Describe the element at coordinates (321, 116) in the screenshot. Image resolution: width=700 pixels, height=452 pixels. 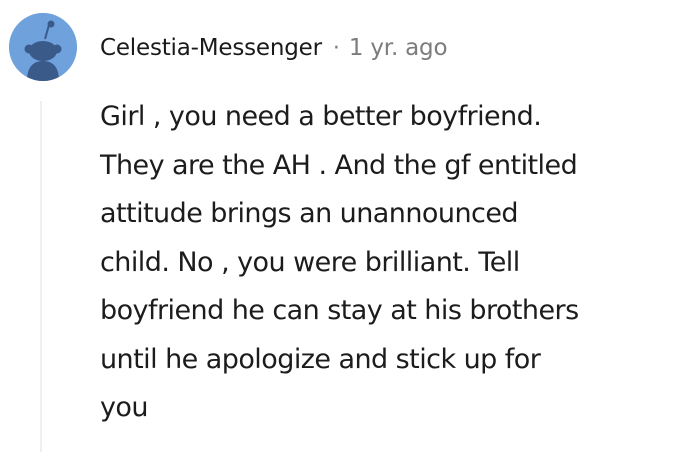
I see `comment-body-line: Girl , you need a better boyfriend.` at that location.